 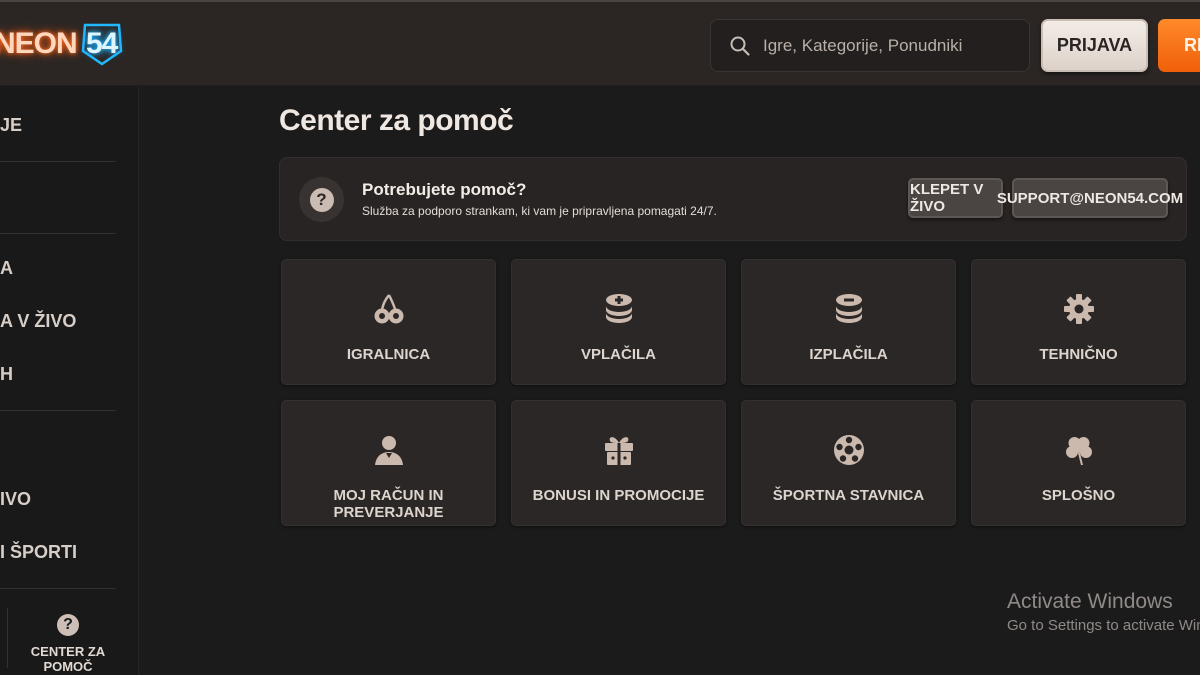 What do you see at coordinates (1094, 45) in the screenshot?
I see `login-button: PRIJAVA` at bounding box center [1094, 45].